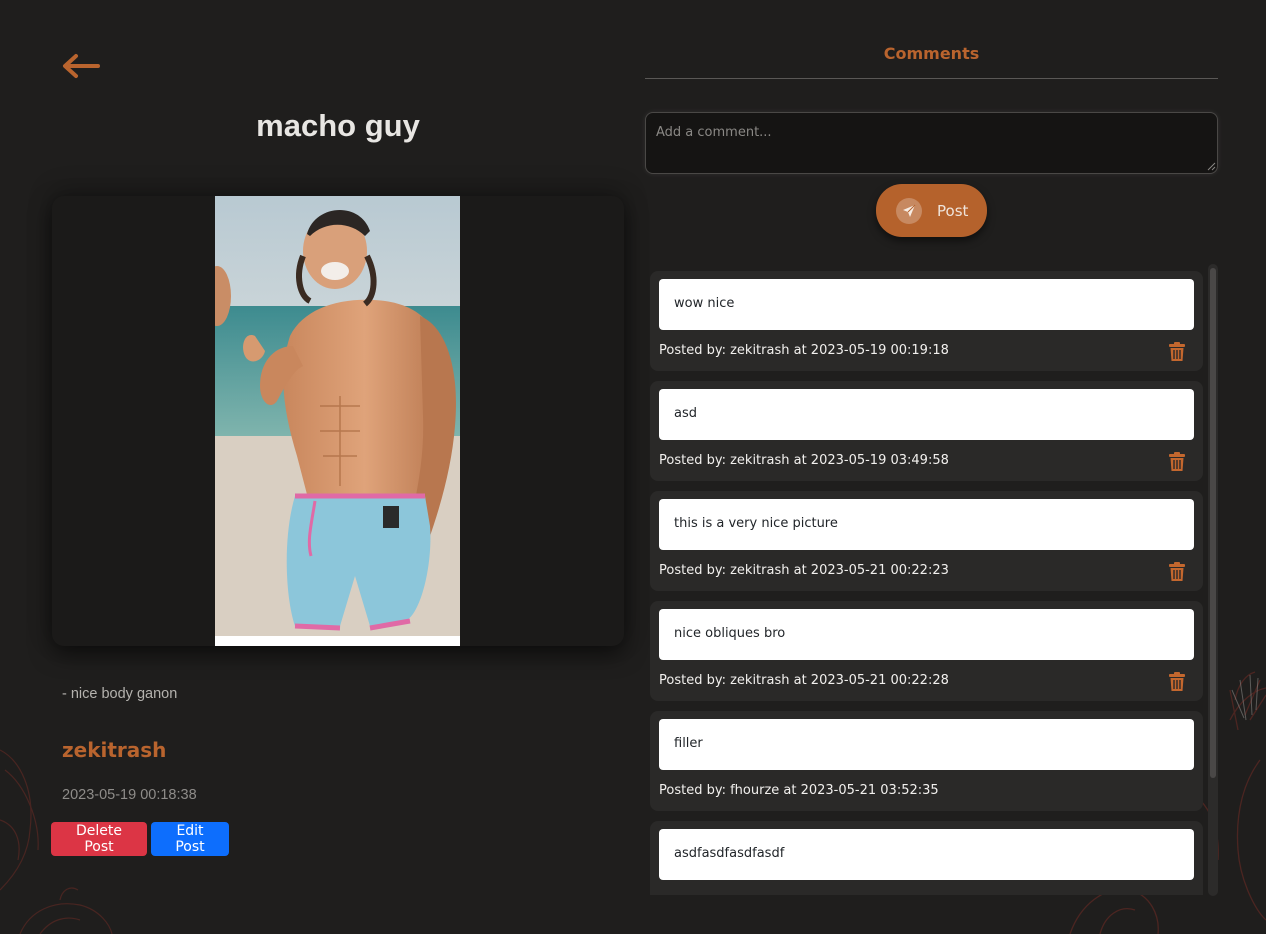 Image resolution: width=1266 pixels, height=934 pixels. I want to click on comments-scrollbar, so click(1213, 580).